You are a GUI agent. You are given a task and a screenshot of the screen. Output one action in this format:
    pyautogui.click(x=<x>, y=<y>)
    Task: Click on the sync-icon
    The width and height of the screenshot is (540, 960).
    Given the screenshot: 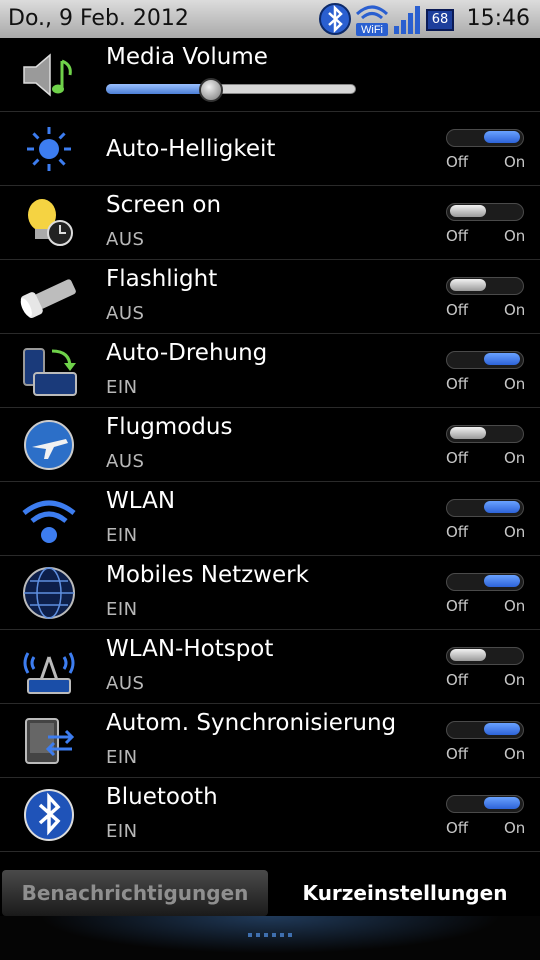 What is the action you would take?
    pyautogui.click(x=50, y=741)
    